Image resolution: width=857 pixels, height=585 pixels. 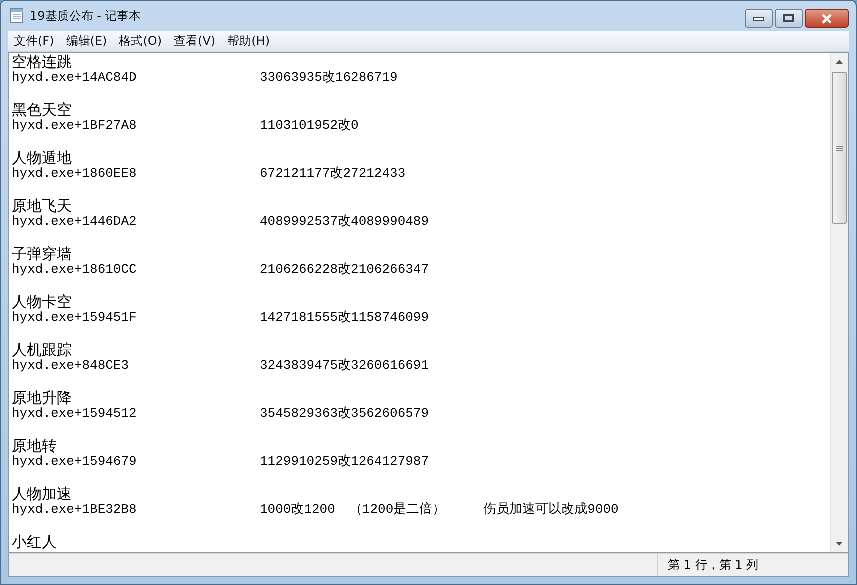 What do you see at coordinates (42, 206) in the screenshot?
I see `entry-title: 原地飞天` at bounding box center [42, 206].